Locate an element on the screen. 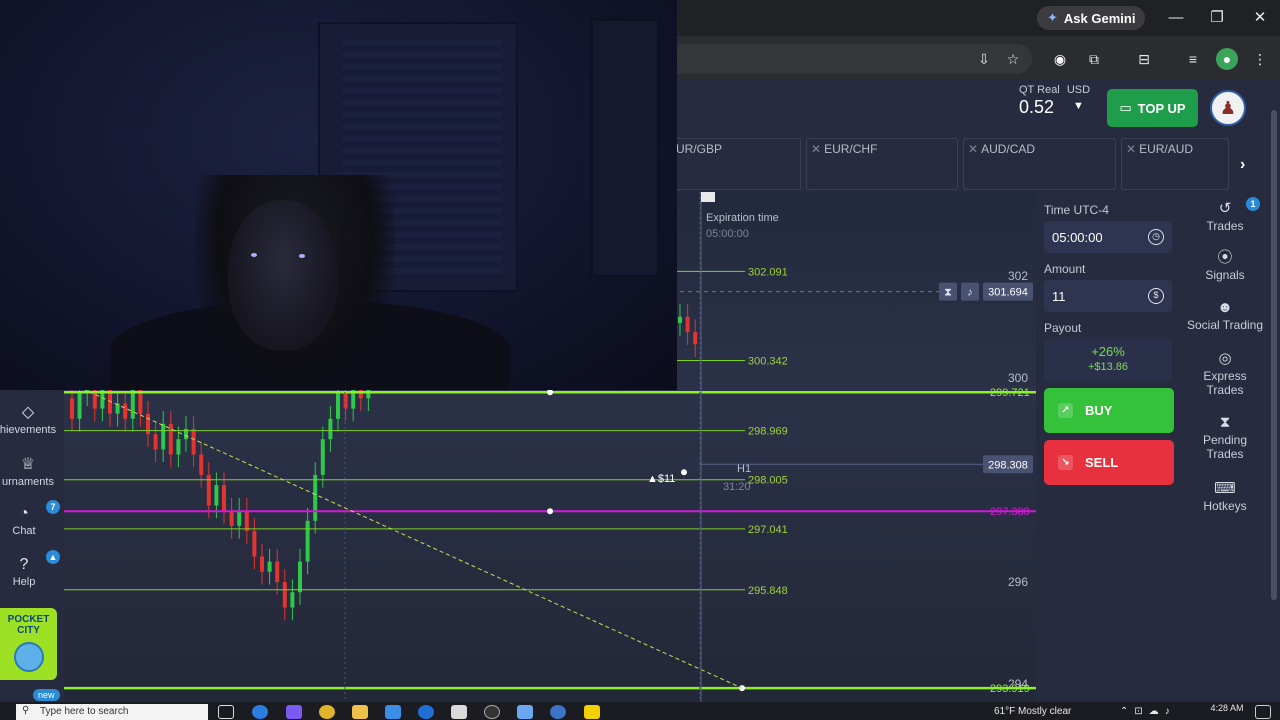 The width and height of the screenshot is (1280, 720). account-currency: USD is located at coordinates (1078, 90).